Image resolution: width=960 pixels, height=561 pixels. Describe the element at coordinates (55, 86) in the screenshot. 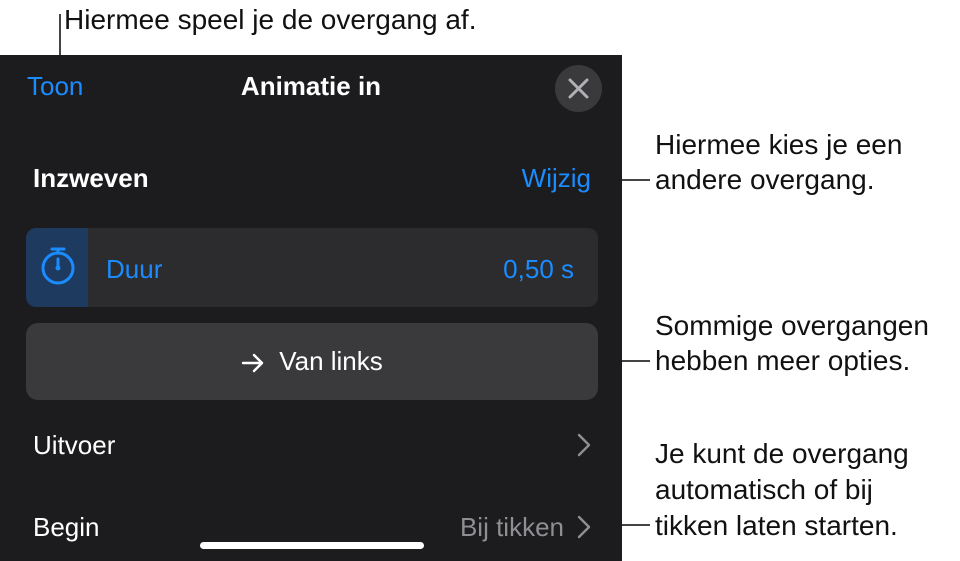

I see `show-button: Toon` at that location.